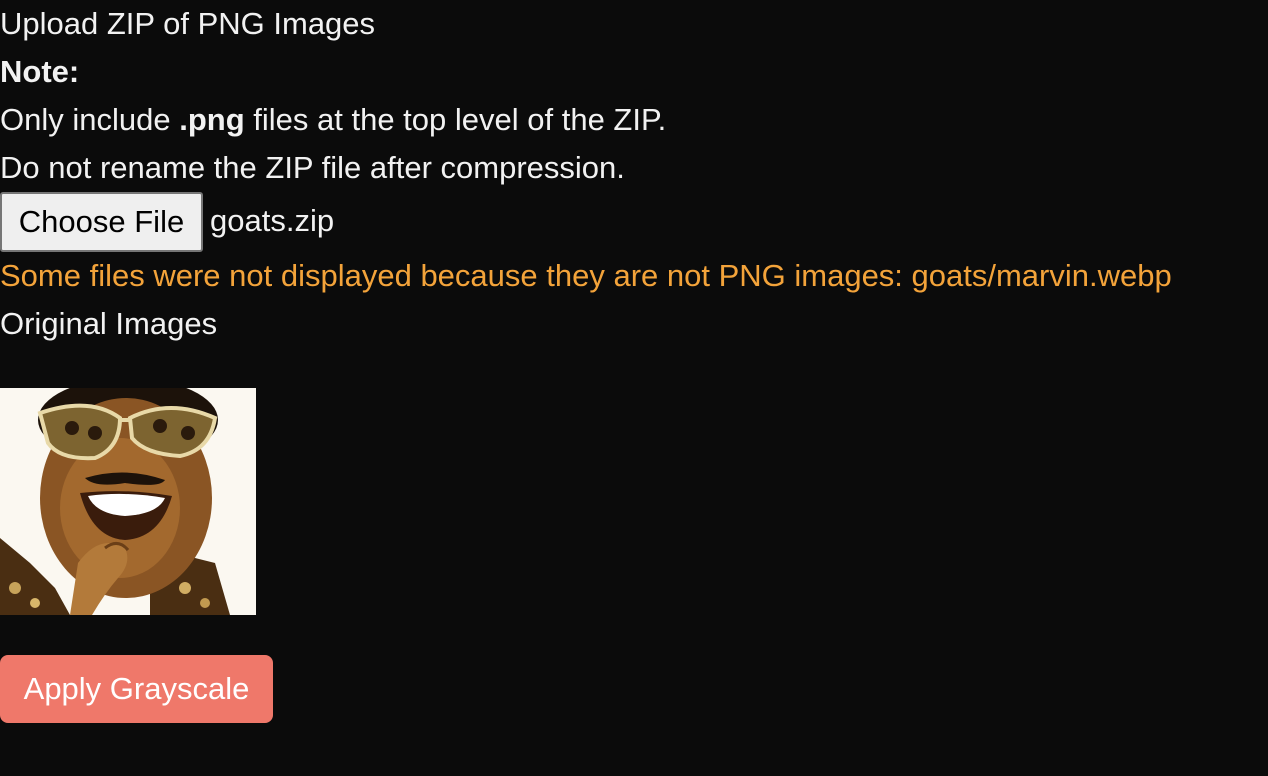 This screenshot has width=1268, height=776. What do you see at coordinates (188, 23) in the screenshot?
I see `page-title: Upload ZIP of PNG Images` at bounding box center [188, 23].